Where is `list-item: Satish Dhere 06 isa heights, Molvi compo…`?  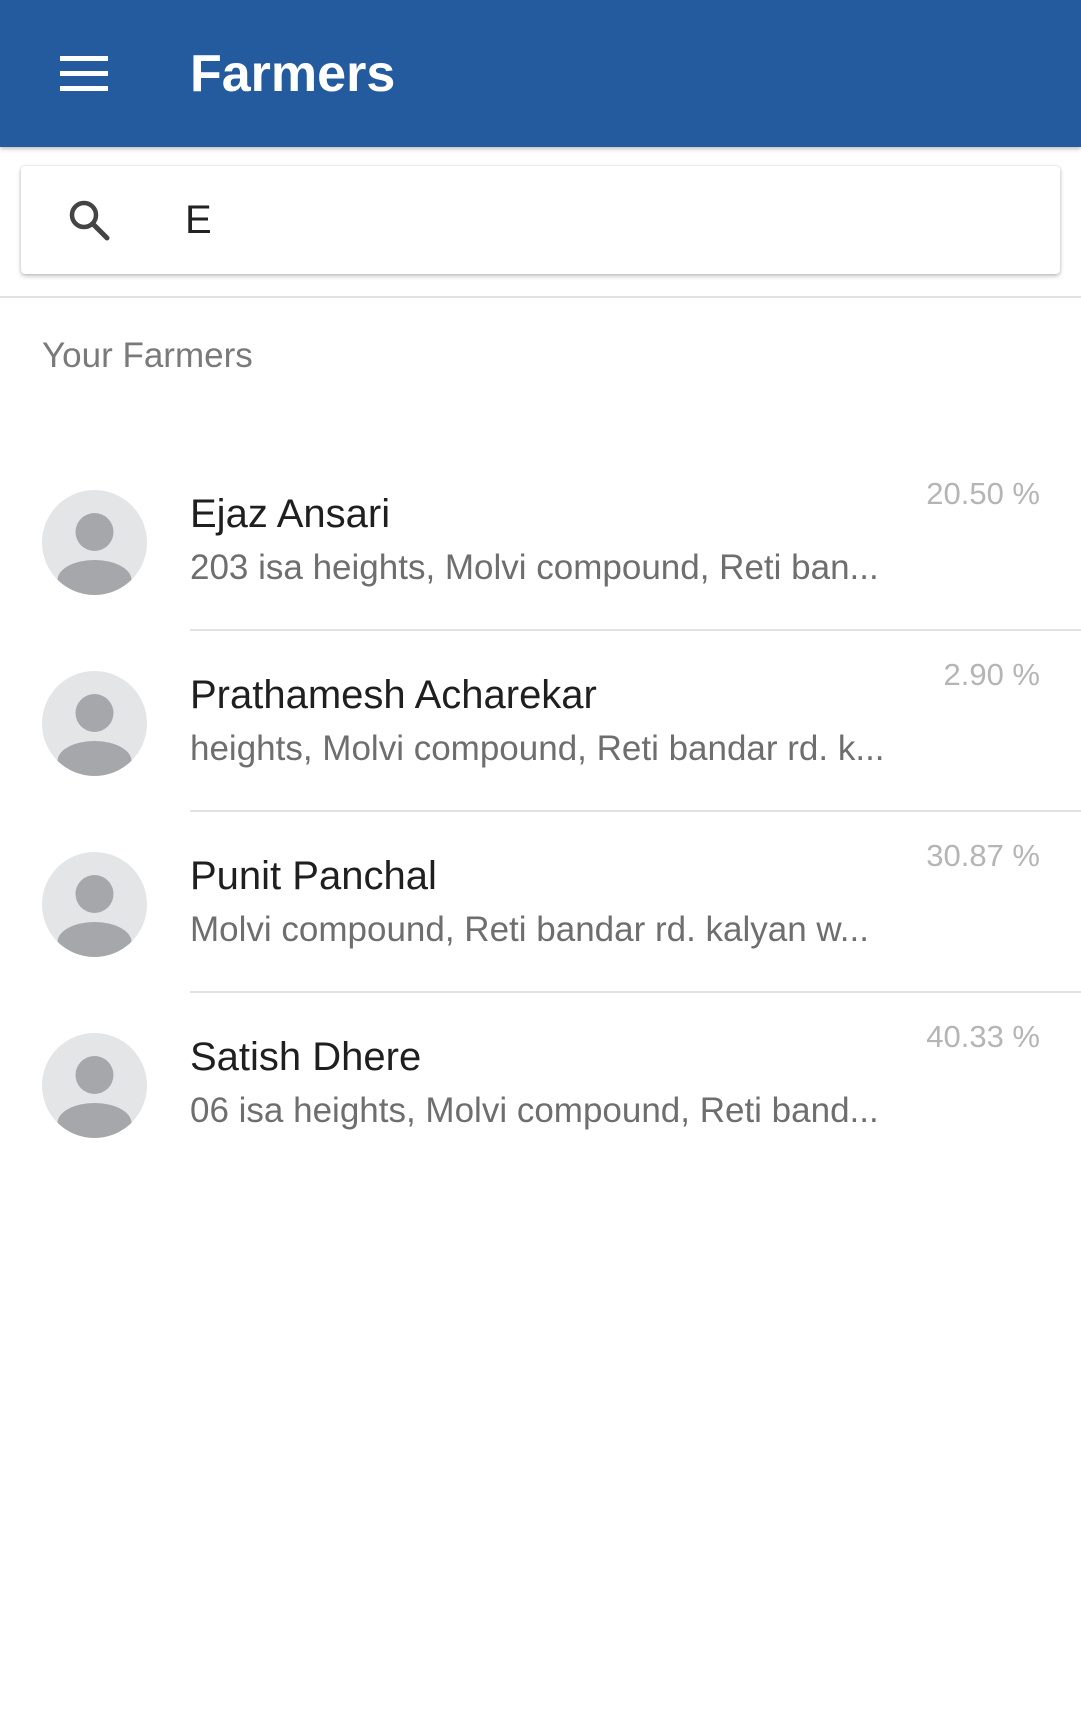
list-item: Satish Dhere 06 isa heights, Molvi compo… is located at coordinates (540, 1083).